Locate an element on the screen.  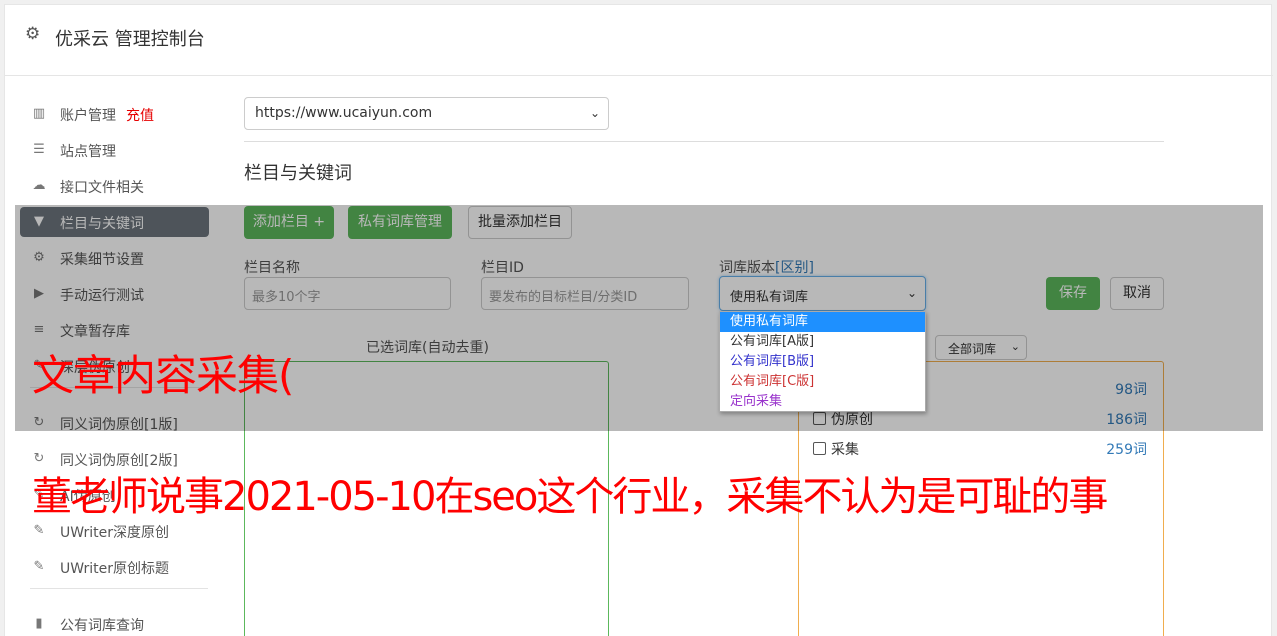
column-id-label: 栏目ID is located at coordinates (502, 268).